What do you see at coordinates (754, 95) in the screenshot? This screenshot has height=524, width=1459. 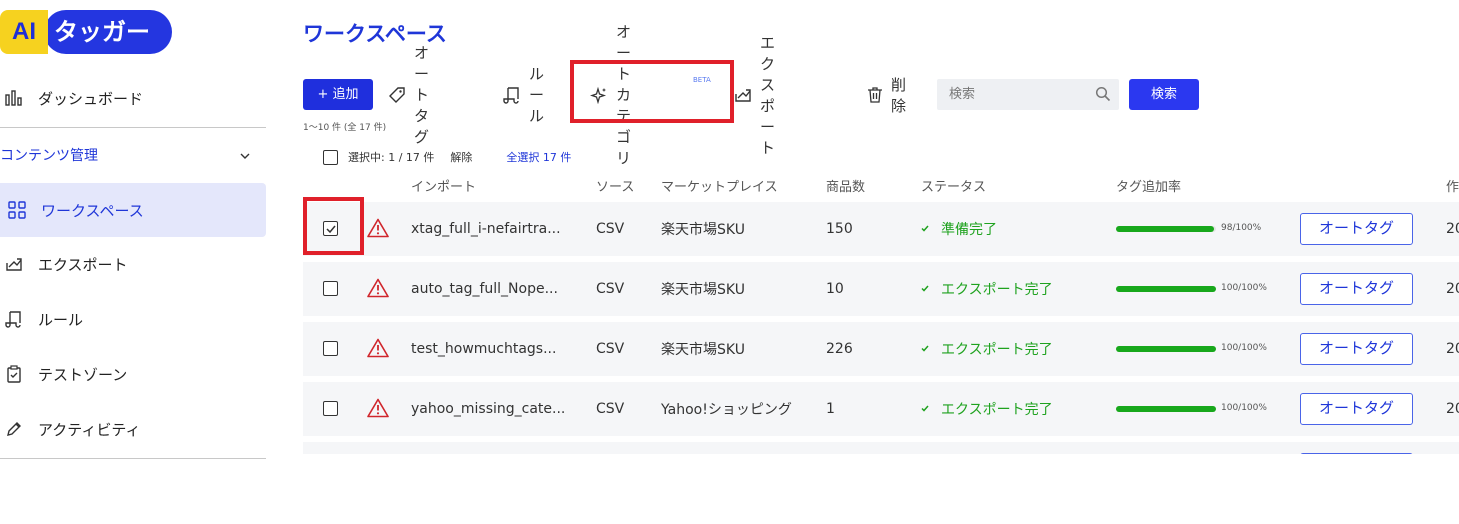 I see `export-button: エクスポート` at bounding box center [754, 95].